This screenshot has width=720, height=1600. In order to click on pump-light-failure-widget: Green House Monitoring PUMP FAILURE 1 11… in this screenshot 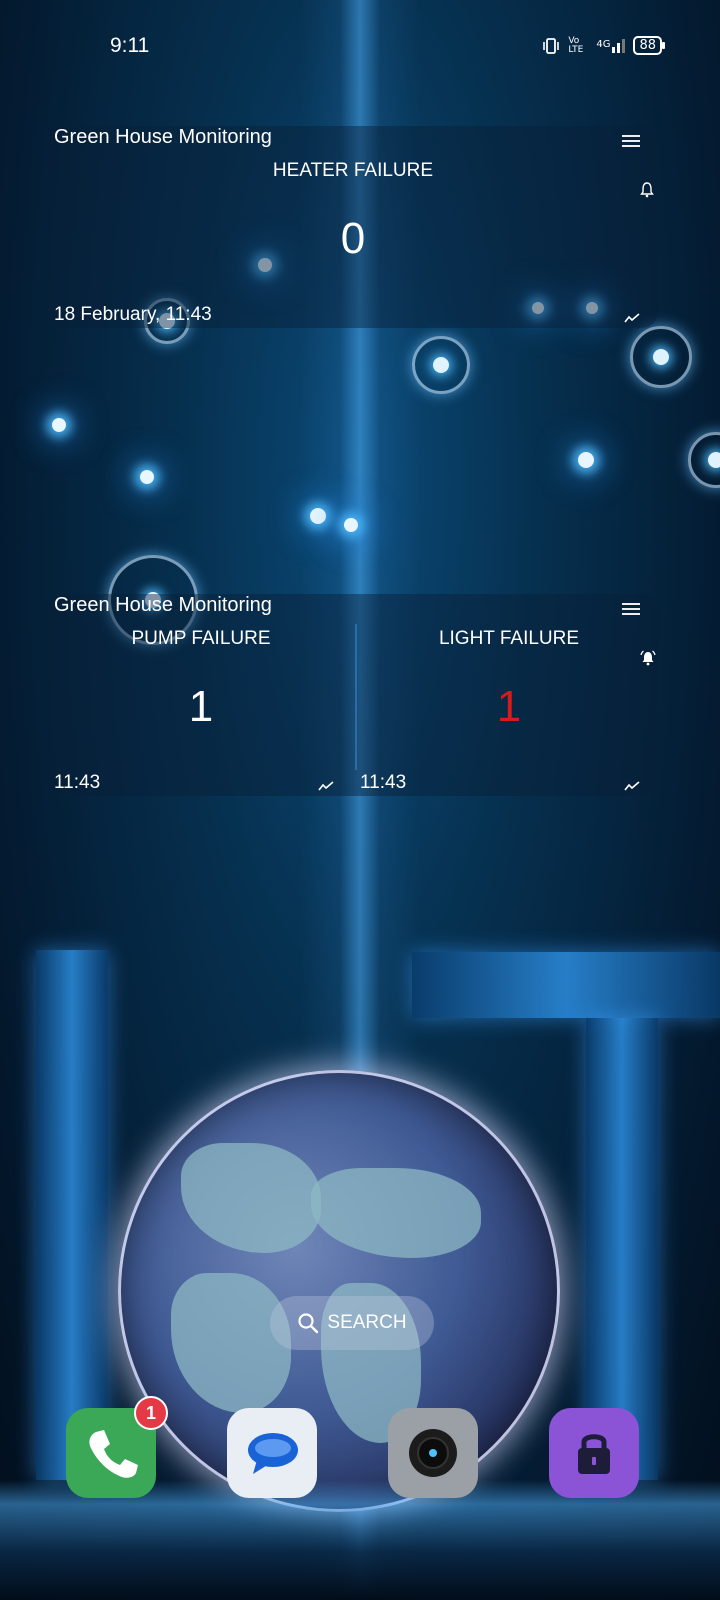, I will do `click(353, 695)`.